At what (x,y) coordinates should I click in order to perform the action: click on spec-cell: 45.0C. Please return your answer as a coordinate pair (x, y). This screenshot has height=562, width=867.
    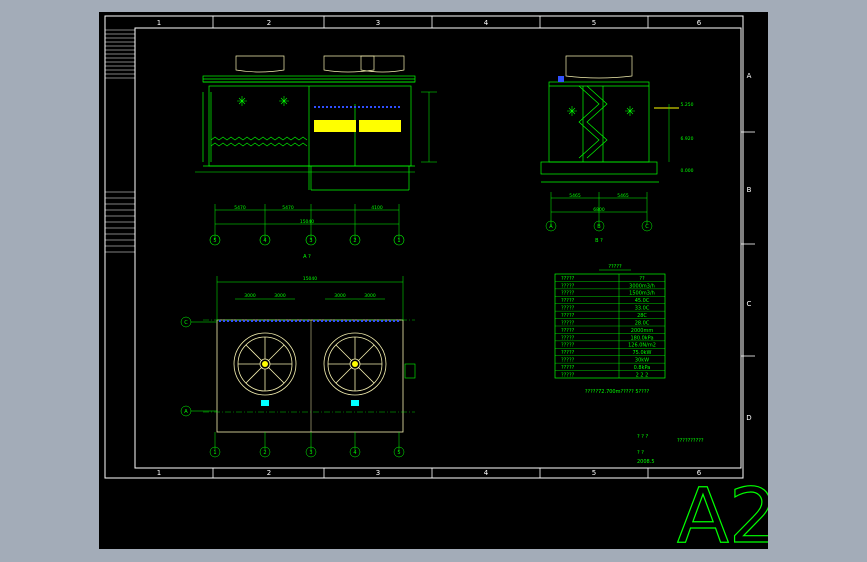
    Looking at the image, I should click on (642, 301).